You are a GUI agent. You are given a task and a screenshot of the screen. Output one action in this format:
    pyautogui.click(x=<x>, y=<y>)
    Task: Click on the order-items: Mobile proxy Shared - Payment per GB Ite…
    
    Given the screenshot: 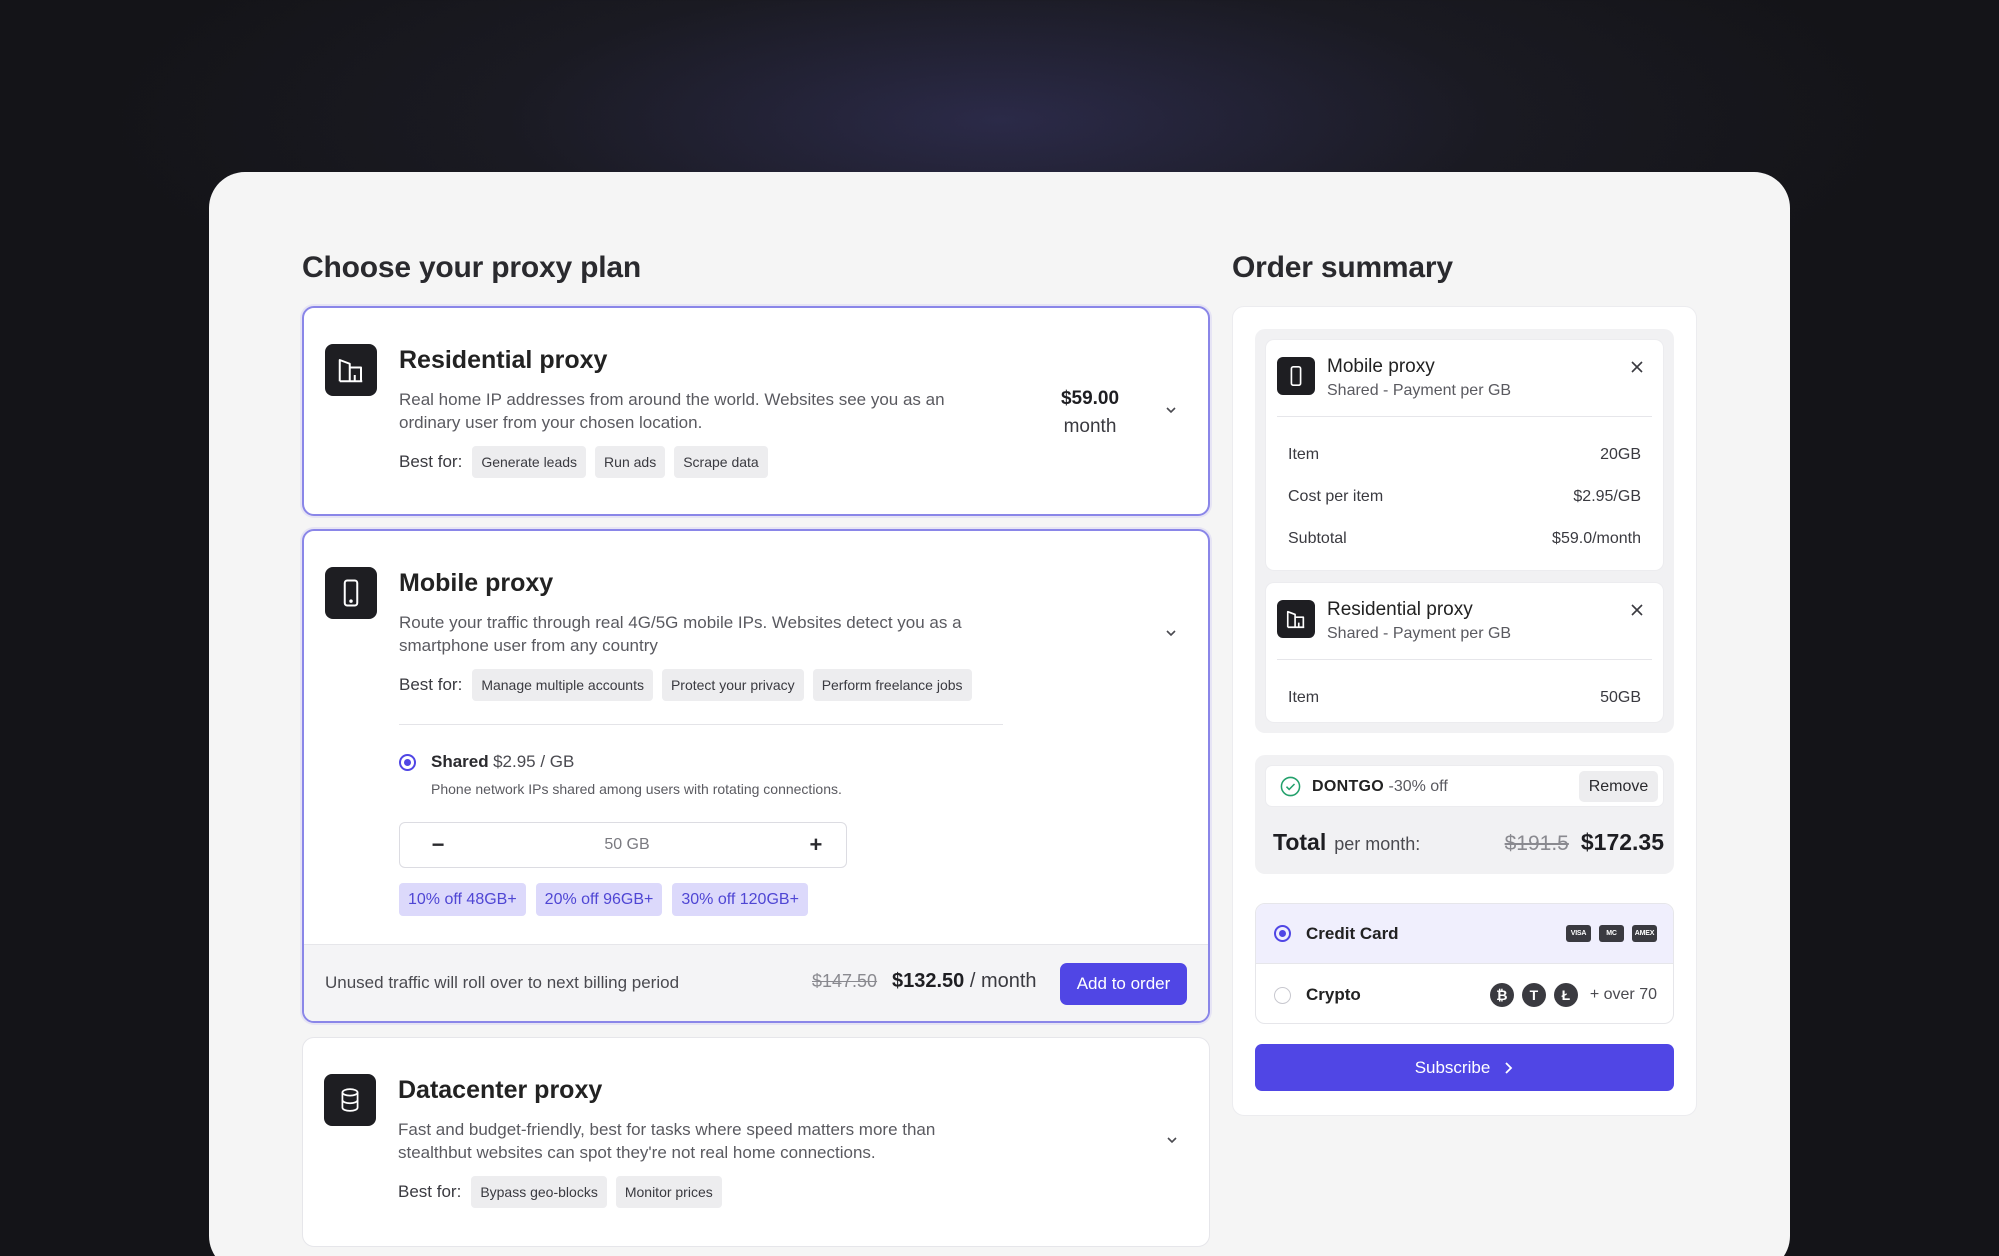 What is the action you would take?
    pyautogui.click(x=1464, y=531)
    